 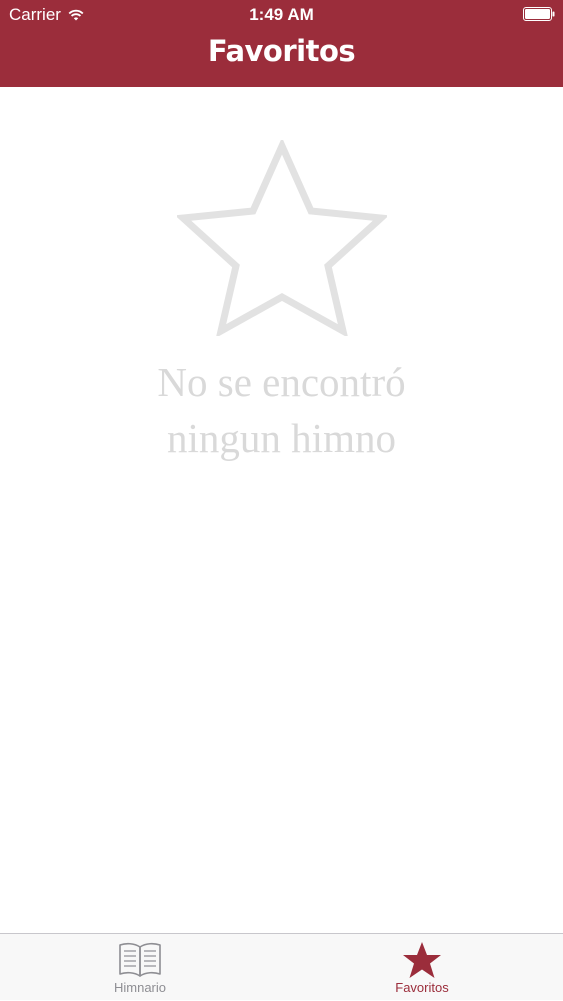 I want to click on tab-bar: Himnario Favoritos, so click(x=281, y=966).